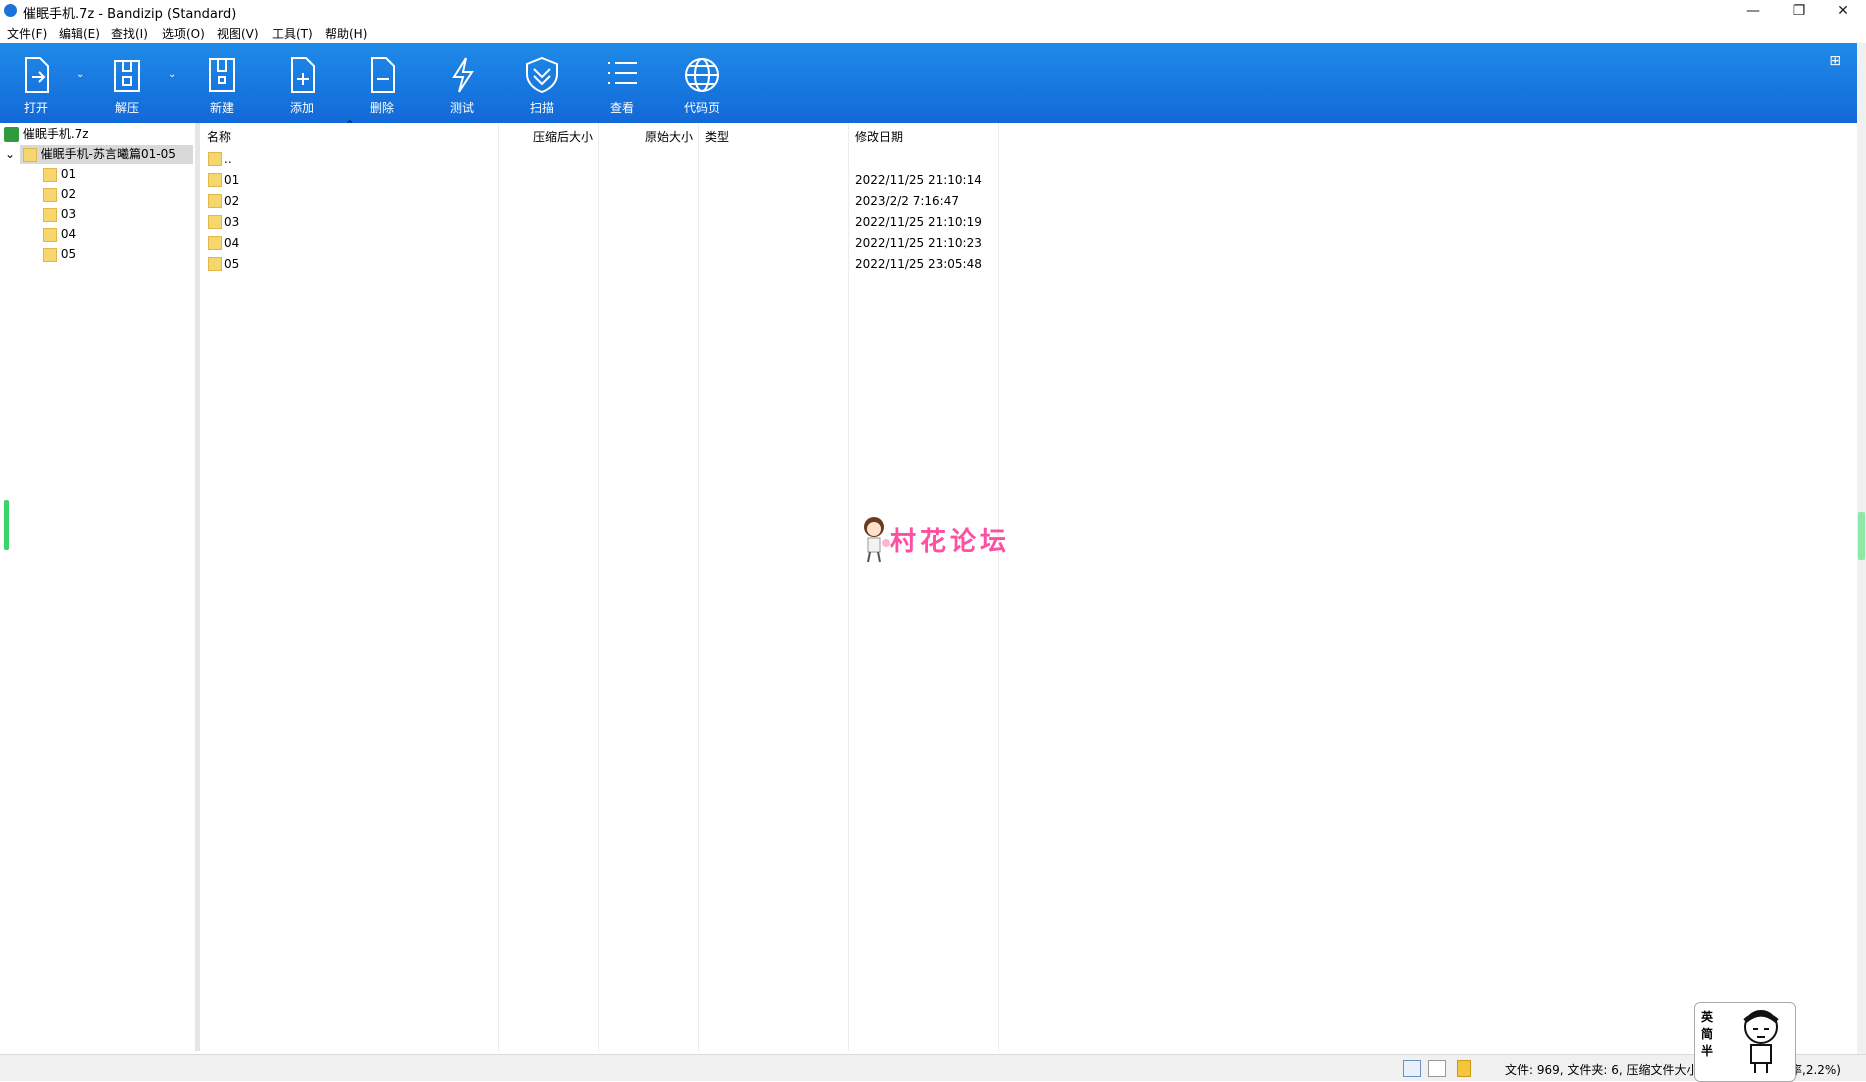 The width and height of the screenshot is (1866, 1082). What do you see at coordinates (1604, 1070) in the screenshot?
I see `status-summary: 文件: 969, 文件夹: 6, 压缩文件大小:` at bounding box center [1604, 1070].